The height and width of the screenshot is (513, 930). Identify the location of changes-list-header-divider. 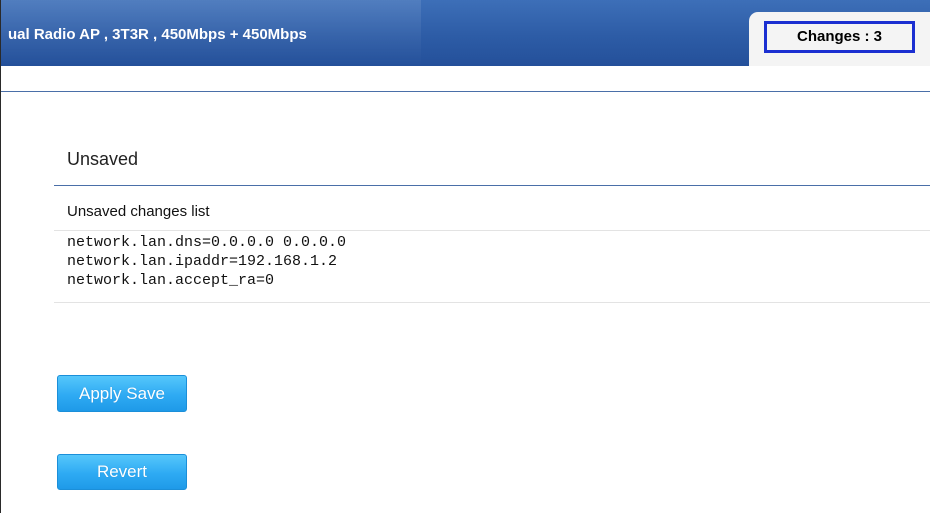
(492, 230).